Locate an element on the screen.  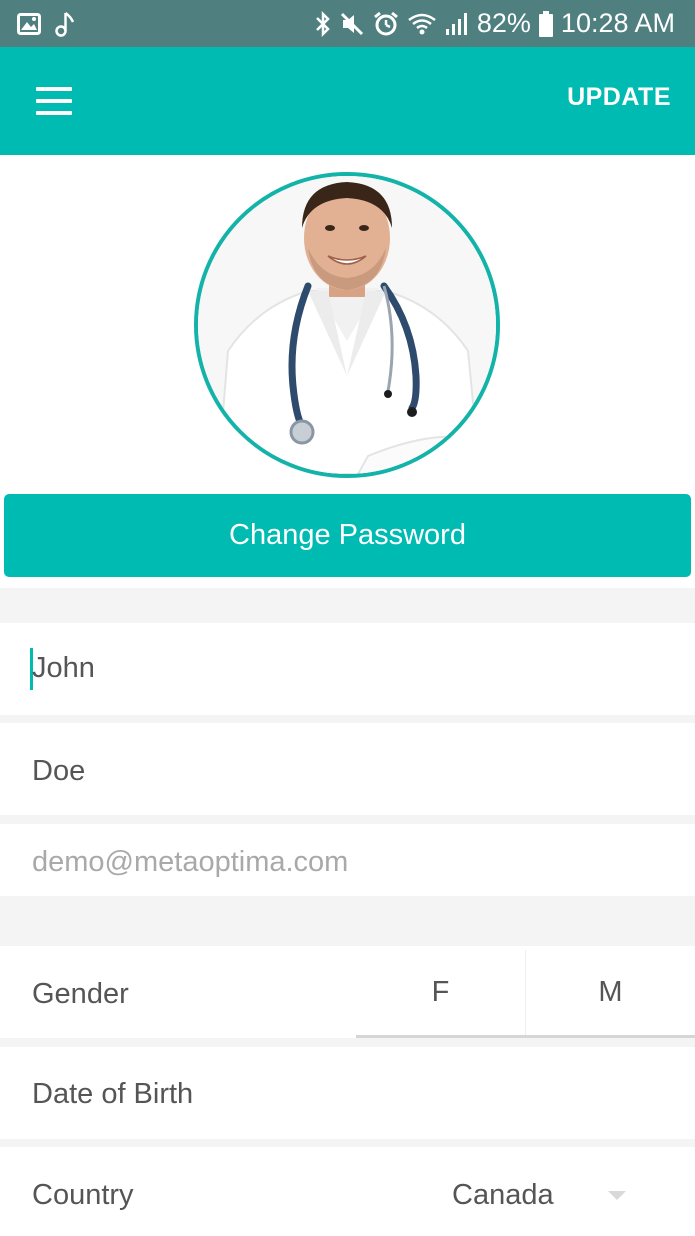
first-name-field: John is located at coordinates (347, 669).